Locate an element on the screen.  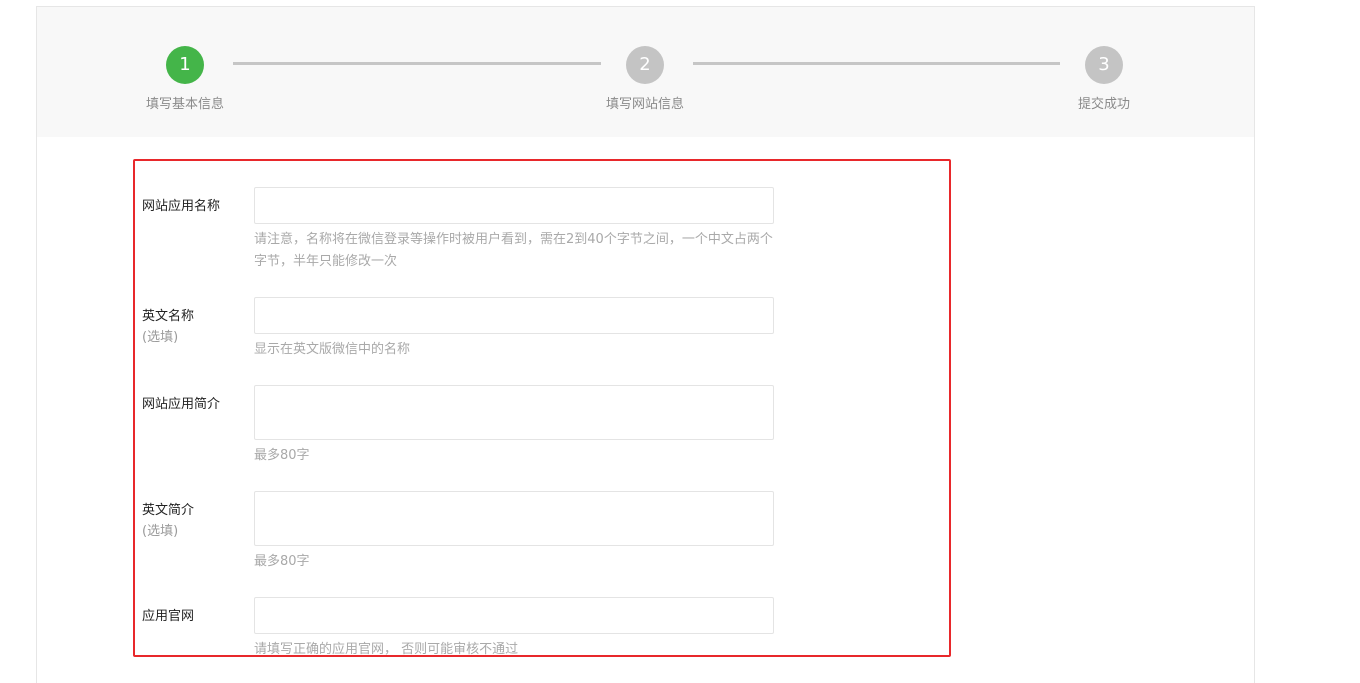
english-intro-label-text: 英文简介 is located at coordinates (168, 510).